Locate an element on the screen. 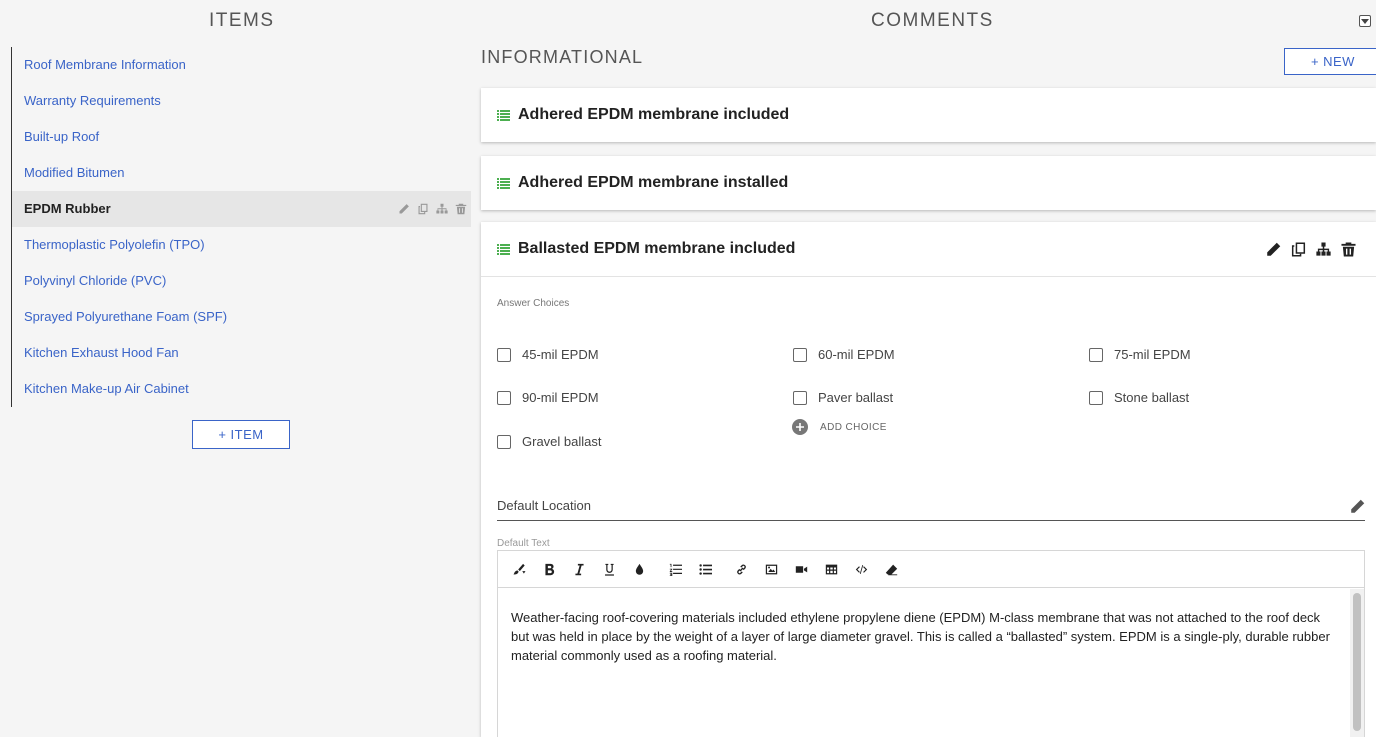 Image resolution: width=1376 pixels, height=737 pixels. sidebar-item-polyvinyl-chloride: Polyvinyl Chloride (PVC) is located at coordinates (241, 281).